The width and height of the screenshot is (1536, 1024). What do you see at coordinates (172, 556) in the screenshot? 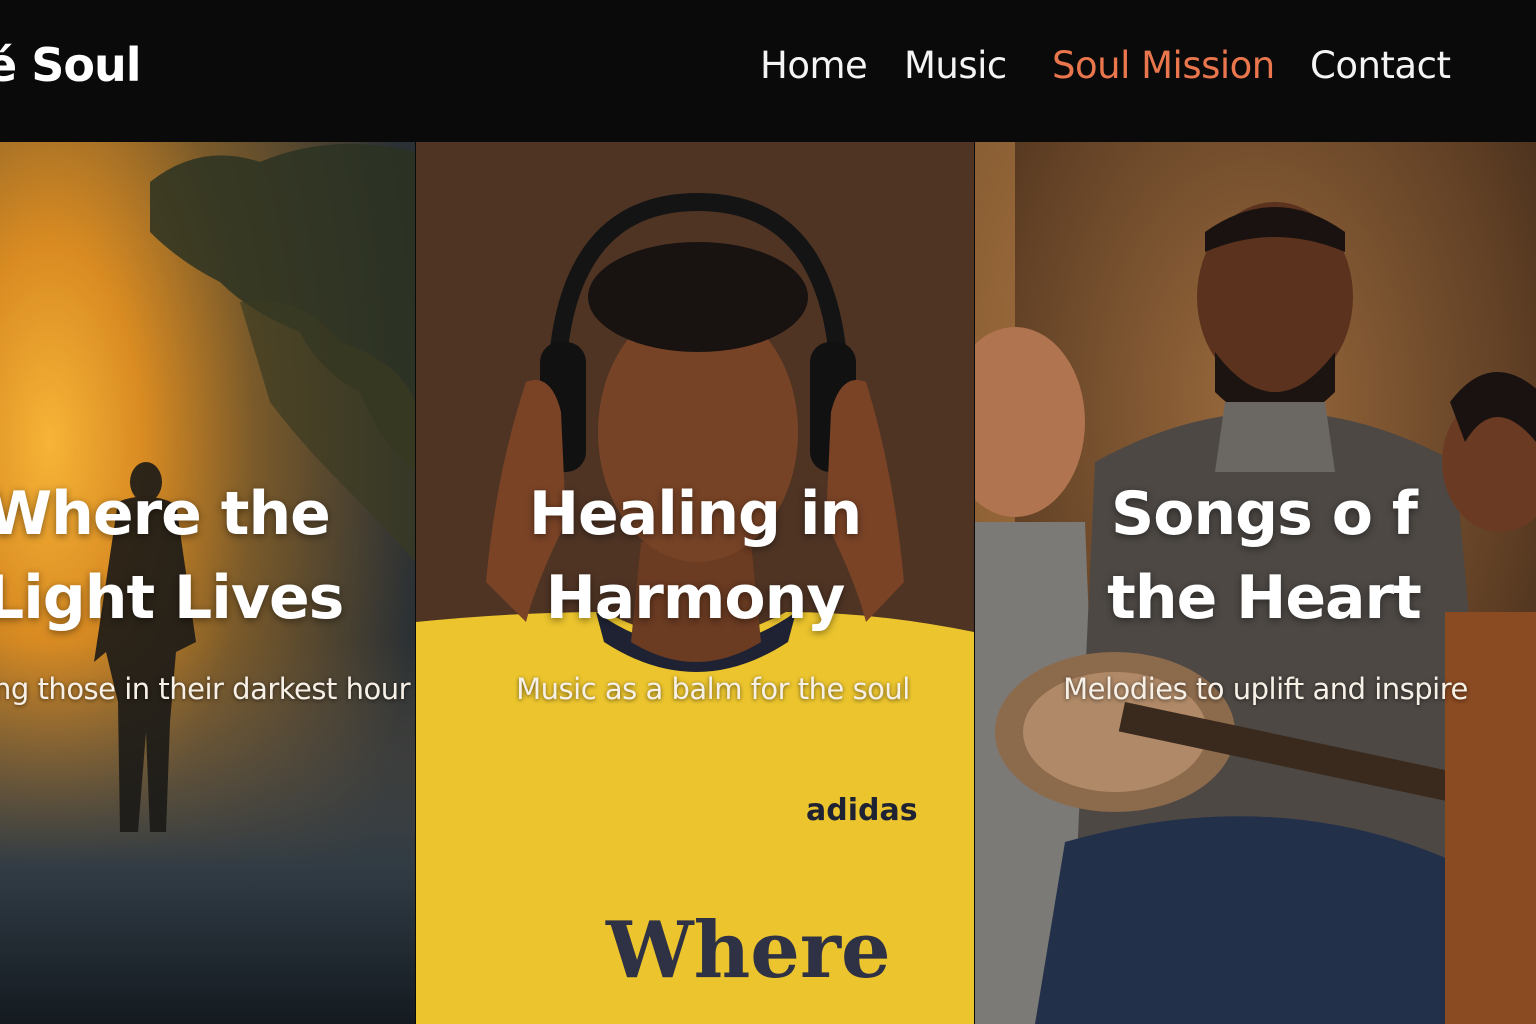
I see `panel-title: Where the Light Lives` at bounding box center [172, 556].